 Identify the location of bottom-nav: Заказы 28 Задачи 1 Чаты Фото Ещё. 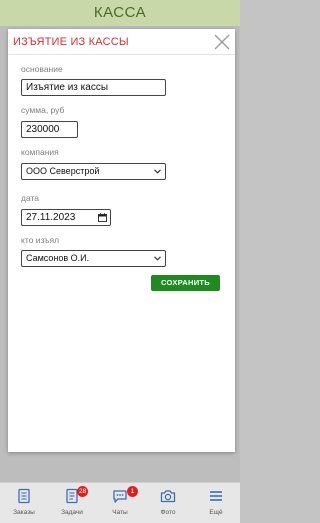
(120, 502).